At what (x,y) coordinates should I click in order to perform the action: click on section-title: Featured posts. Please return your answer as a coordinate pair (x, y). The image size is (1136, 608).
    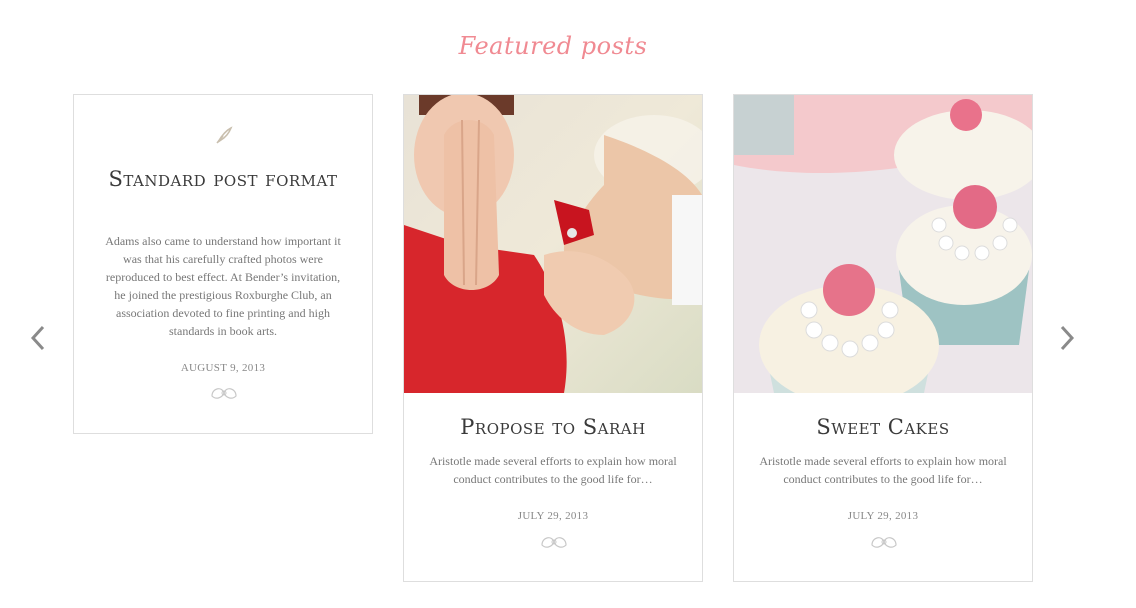
    Looking at the image, I should click on (553, 46).